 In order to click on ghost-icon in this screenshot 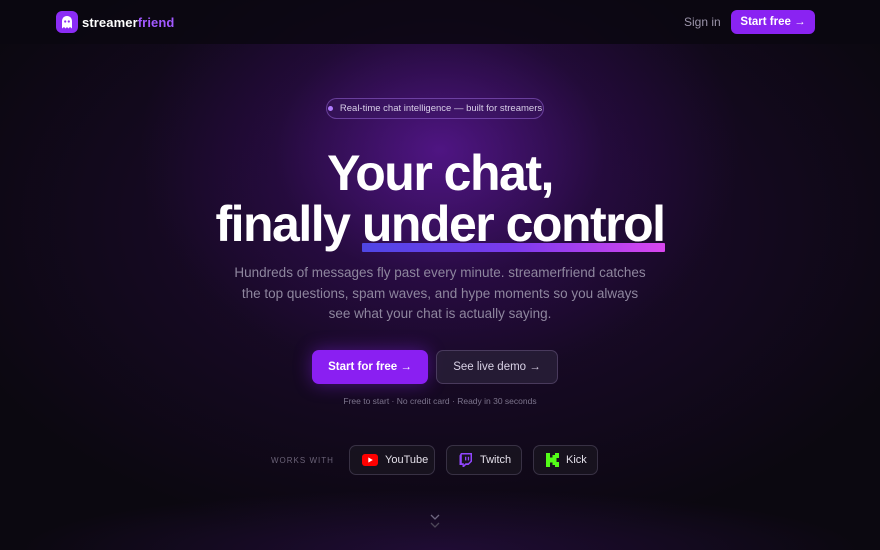, I will do `click(67, 22)`.